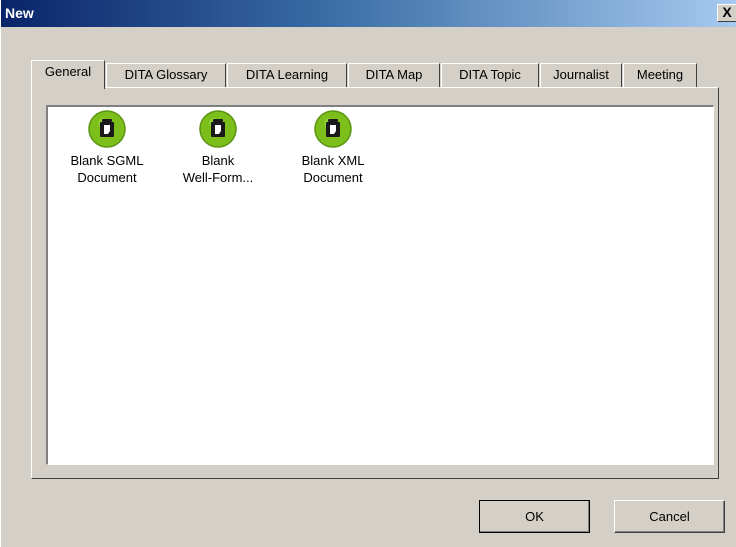 The image size is (736, 547). I want to click on tab-general: General, so click(68, 74).